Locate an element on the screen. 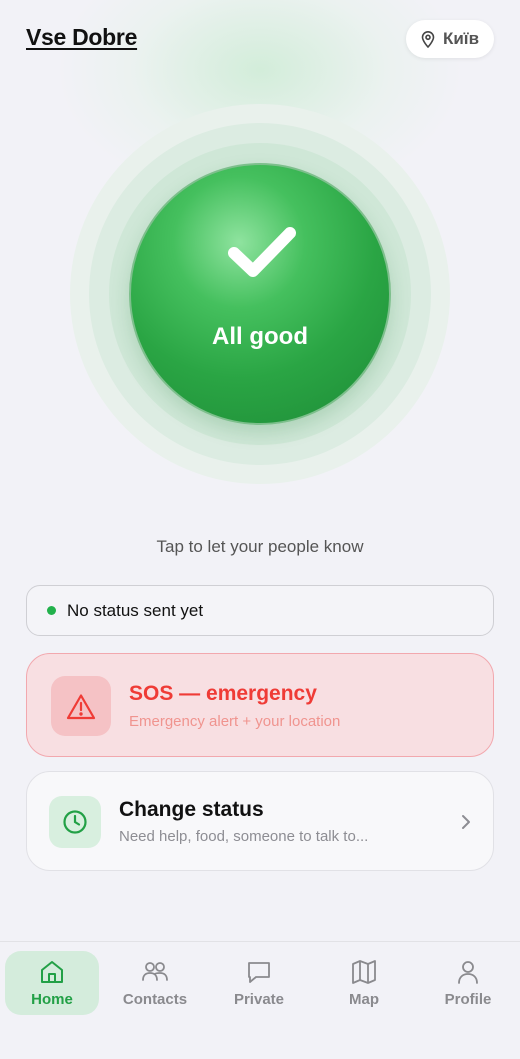  location-label: Київ is located at coordinates (461, 38).